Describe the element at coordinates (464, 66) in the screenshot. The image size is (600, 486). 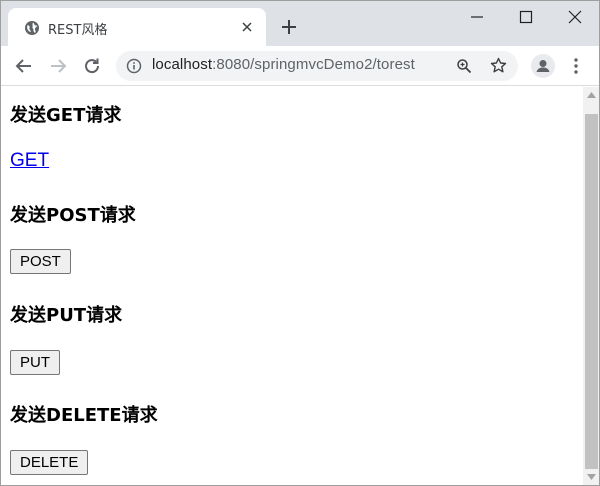
I see `zoom-icon` at that location.